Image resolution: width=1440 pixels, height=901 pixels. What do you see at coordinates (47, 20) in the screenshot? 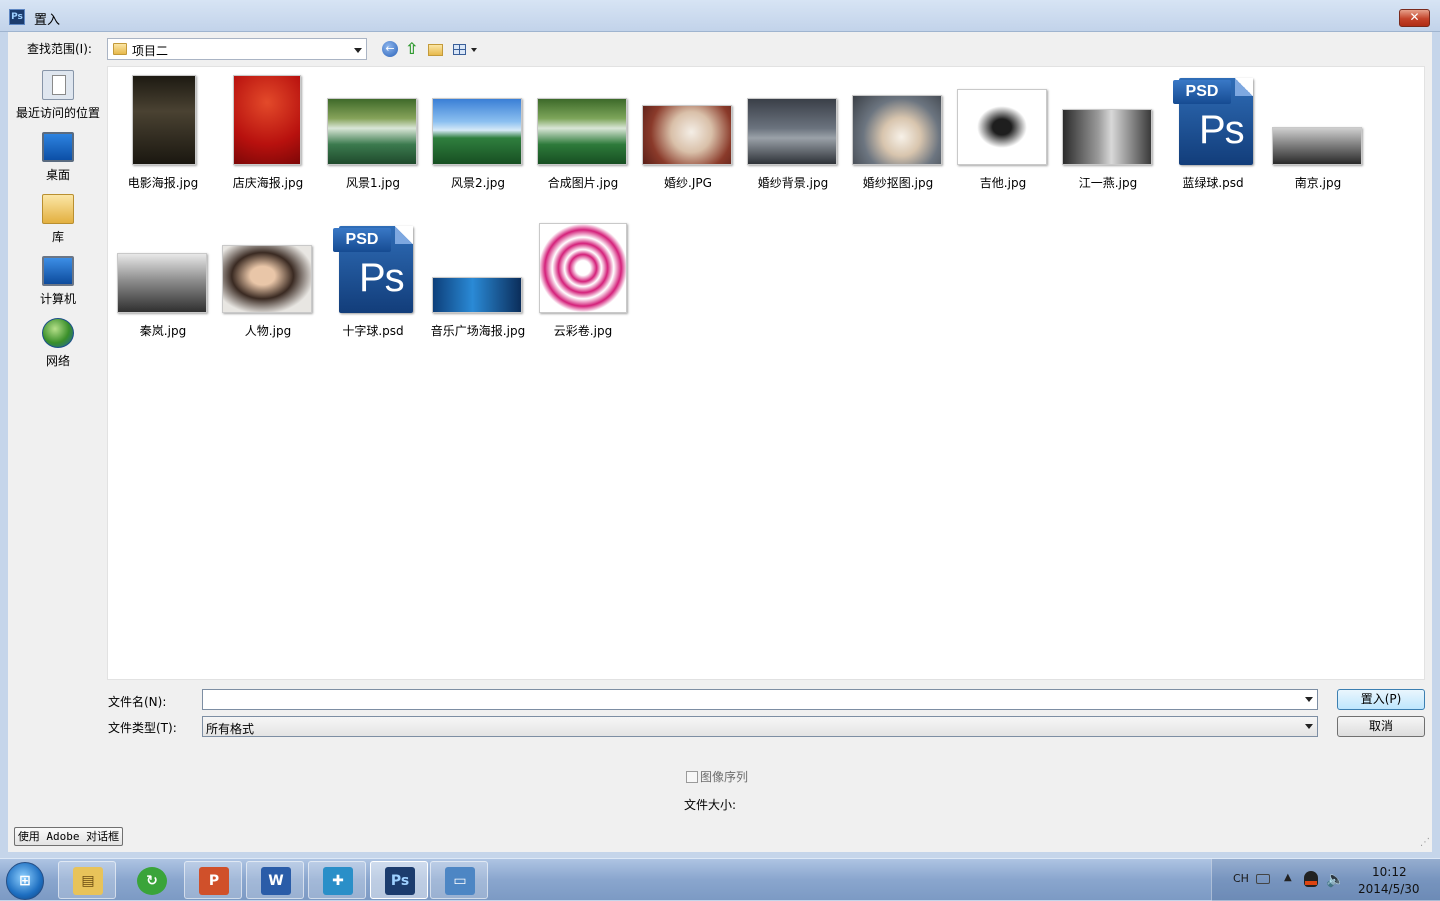
I see `window-title: 置入` at bounding box center [47, 20].